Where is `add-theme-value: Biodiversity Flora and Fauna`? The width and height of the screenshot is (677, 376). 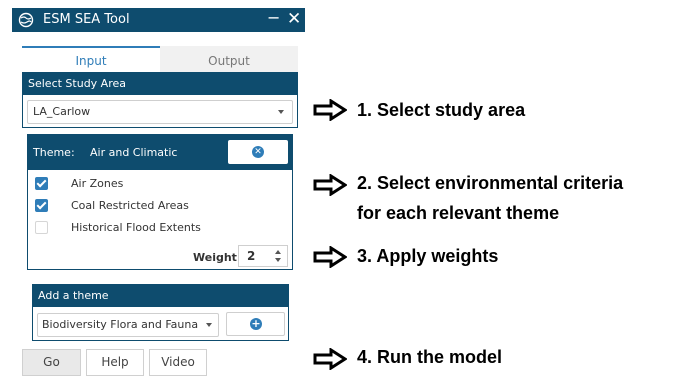 add-theme-value: Biodiversity Flora and Fauna is located at coordinates (120, 324).